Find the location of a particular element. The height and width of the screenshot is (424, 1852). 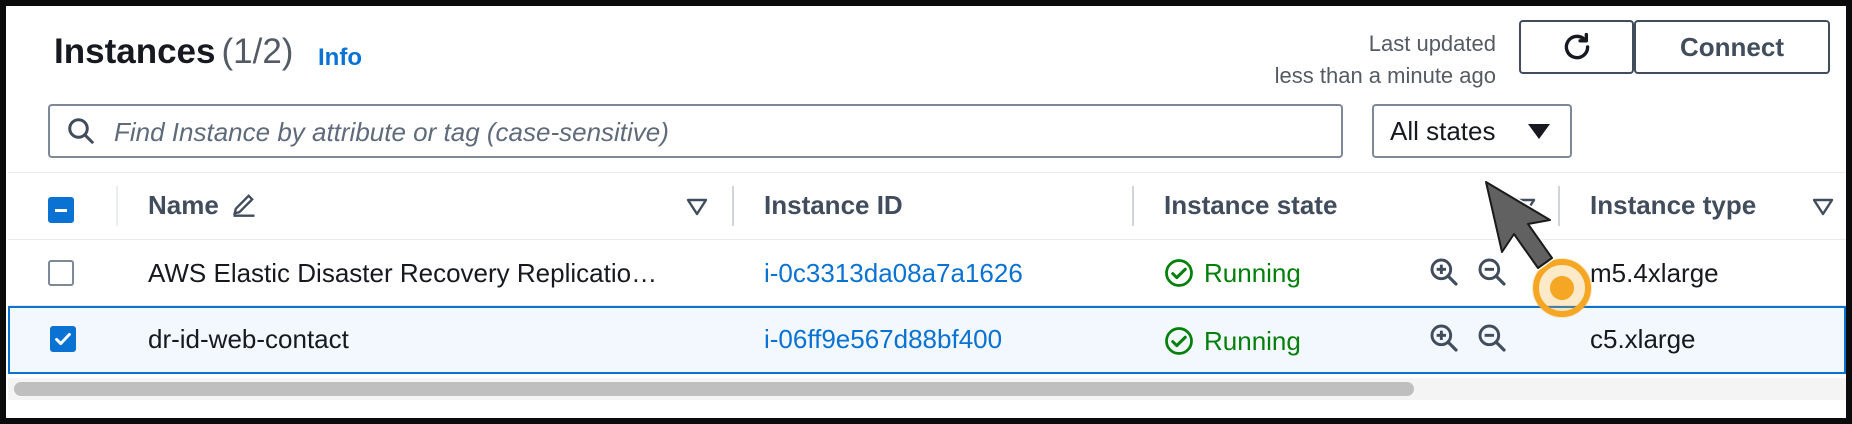

page-title: Instances (1/2) is located at coordinates (173, 52).